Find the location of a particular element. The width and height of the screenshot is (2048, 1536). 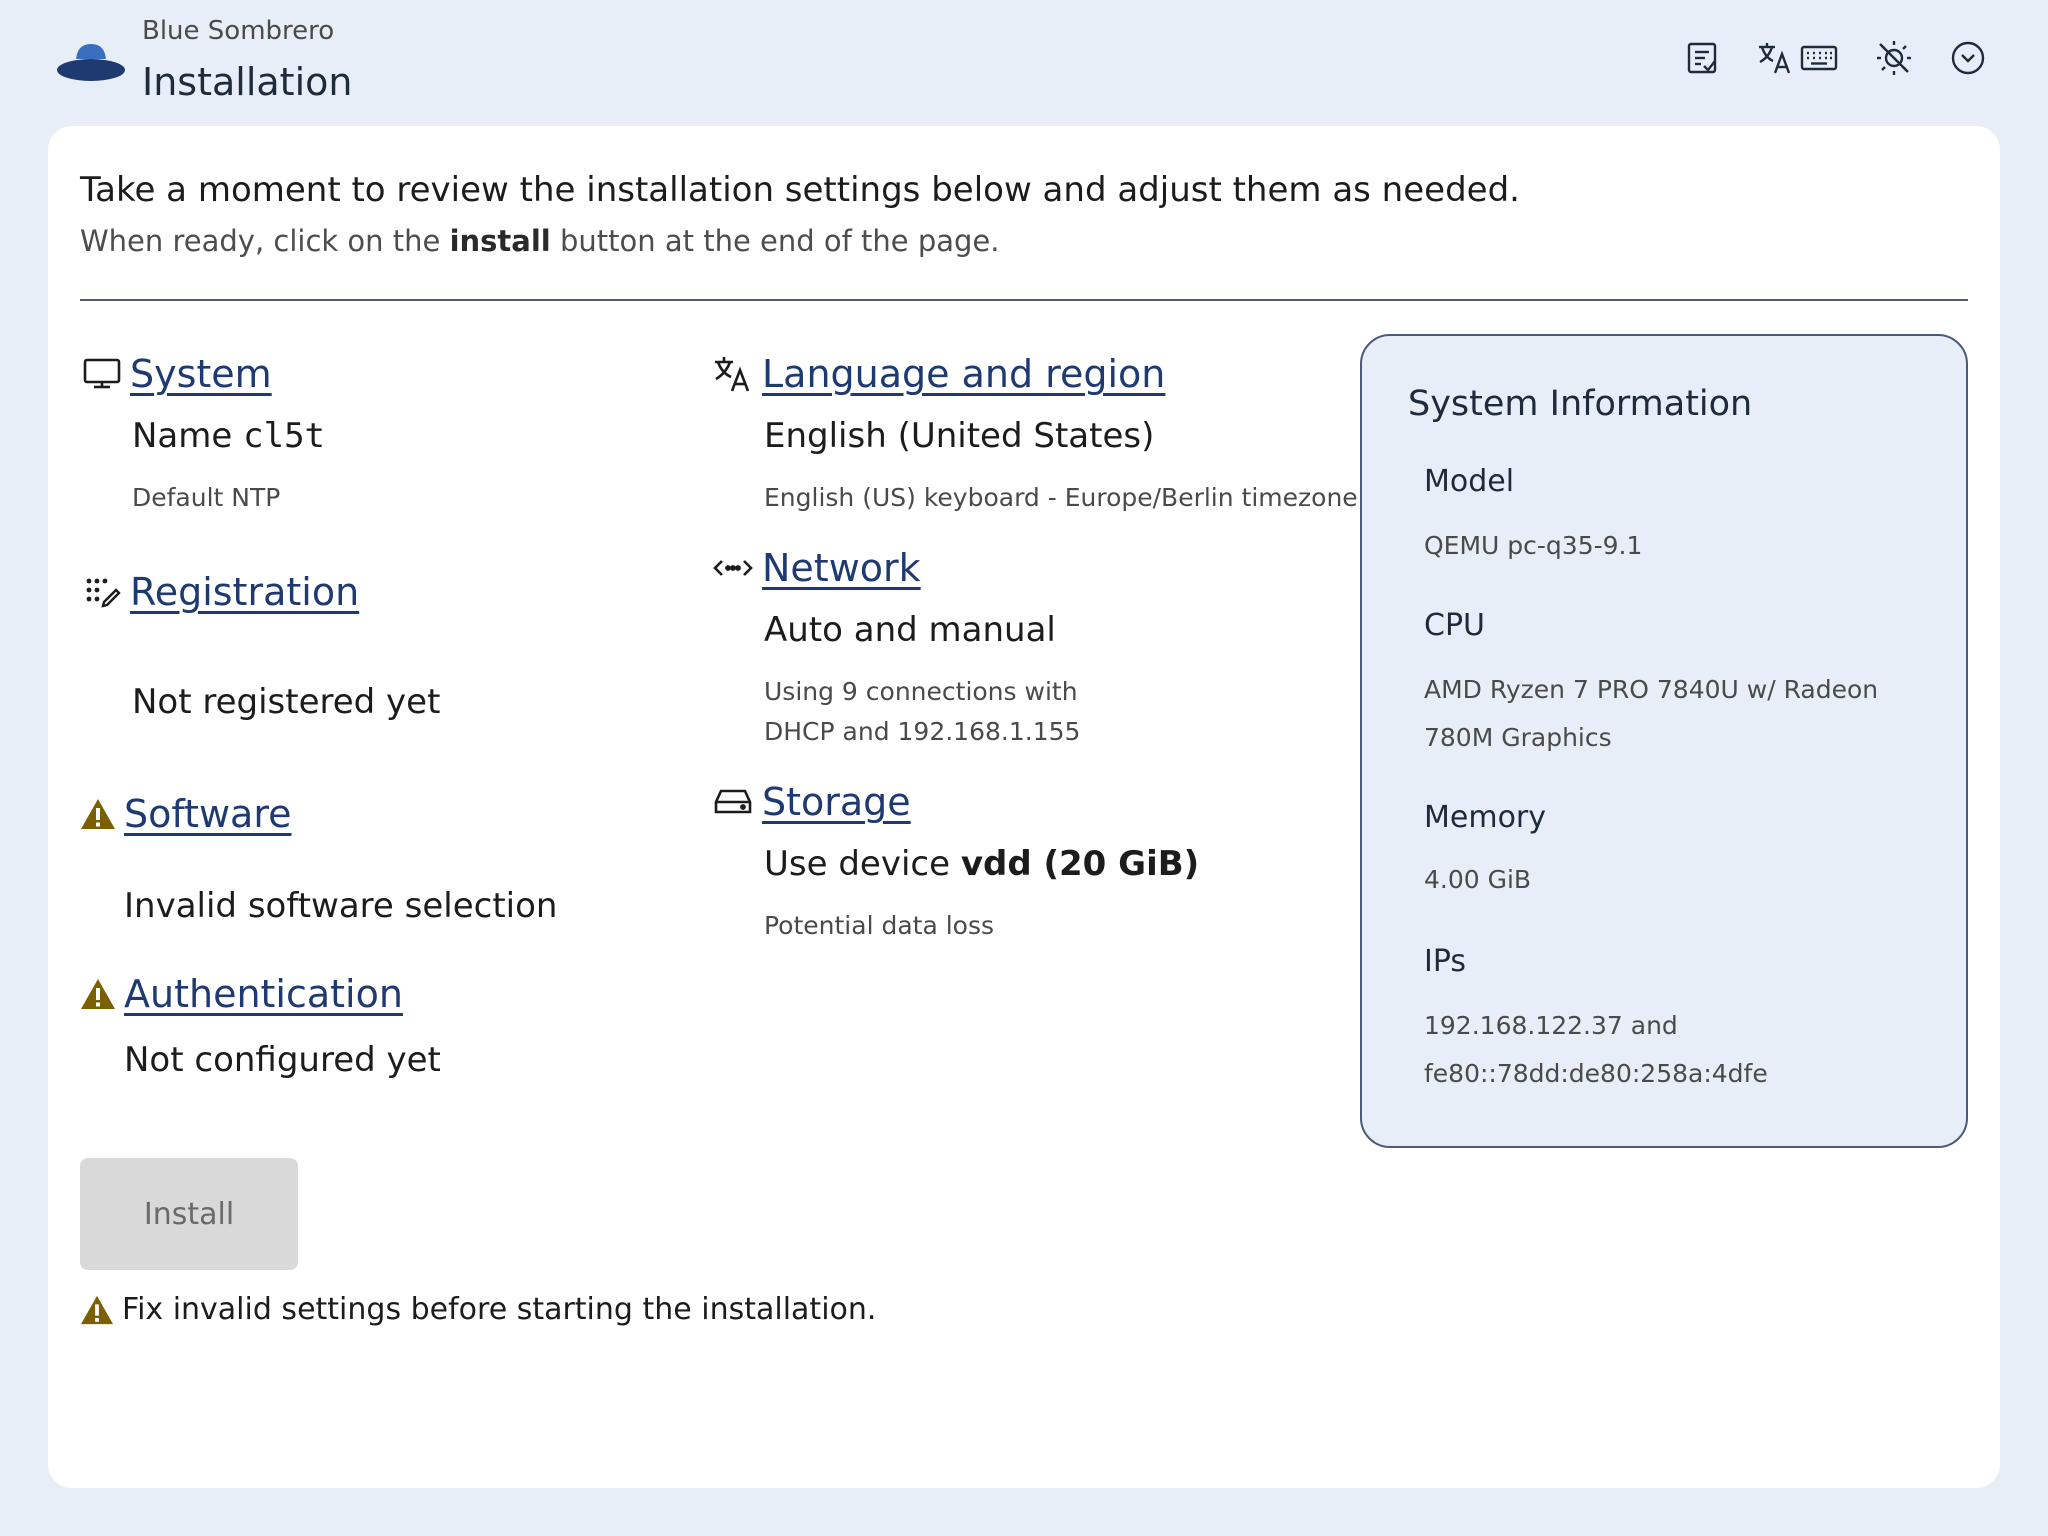

review-checklist-button is located at coordinates (1702, 58).